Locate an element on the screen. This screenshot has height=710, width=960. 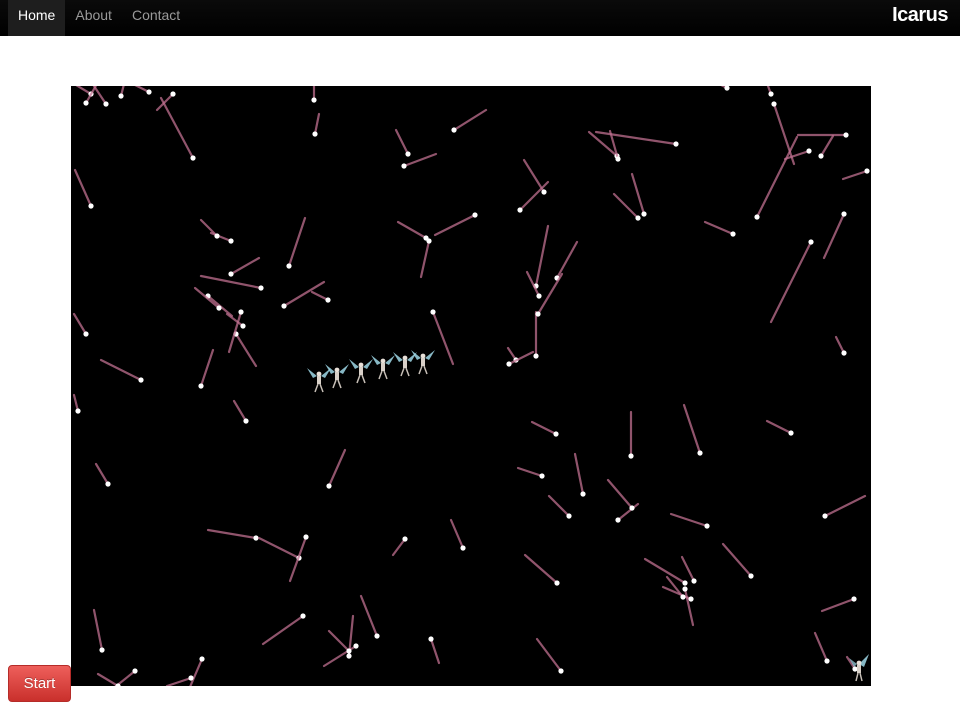
nav-contact-link: Contact is located at coordinates (156, 18).